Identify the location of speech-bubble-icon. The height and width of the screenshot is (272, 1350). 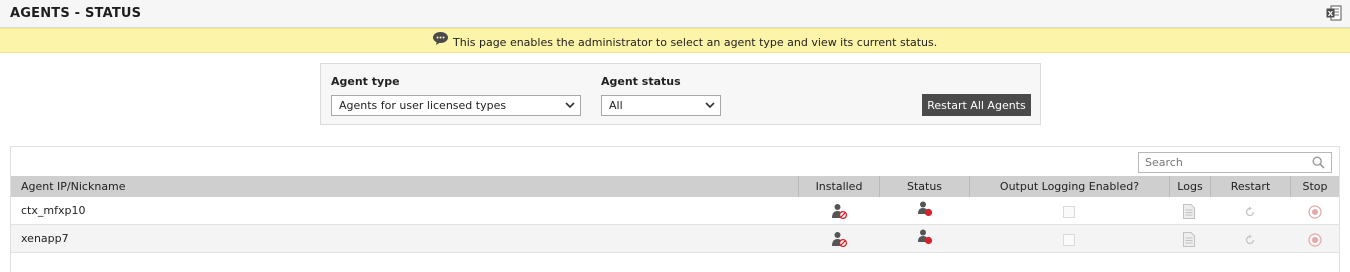
(440, 38).